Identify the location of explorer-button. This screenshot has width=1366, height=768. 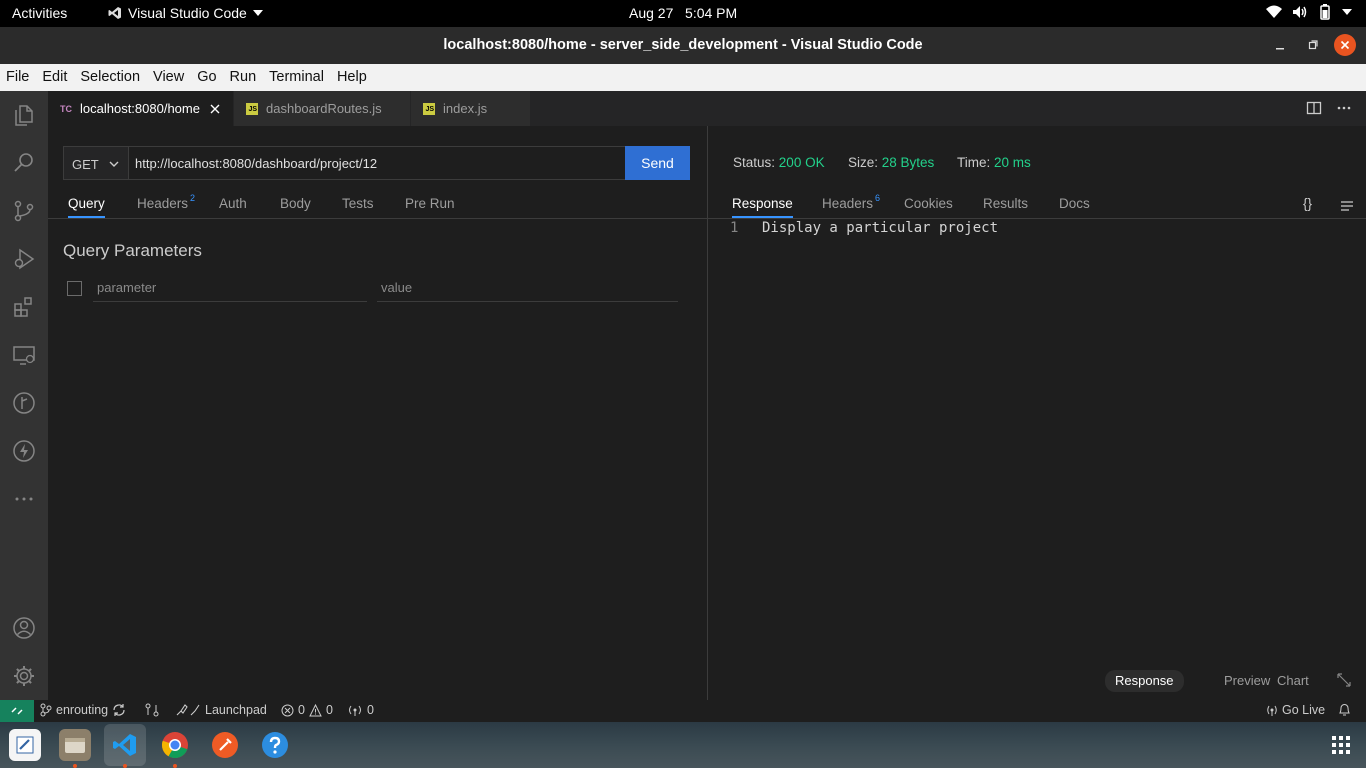
(24, 115).